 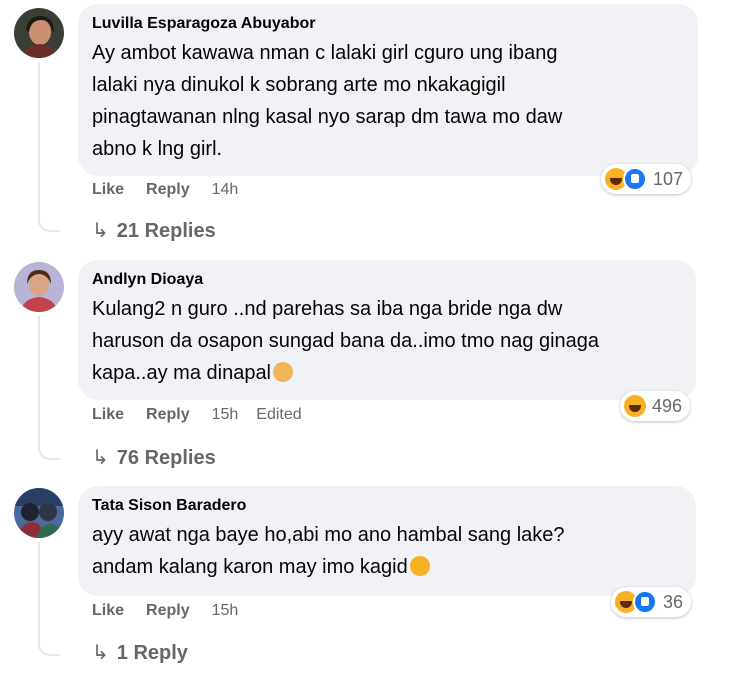 What do you see at coordinates (182, 373) in the screenshot?
I see `comment-line-text: kapa..ay ma dinapal` at bounding box center [182, 373].